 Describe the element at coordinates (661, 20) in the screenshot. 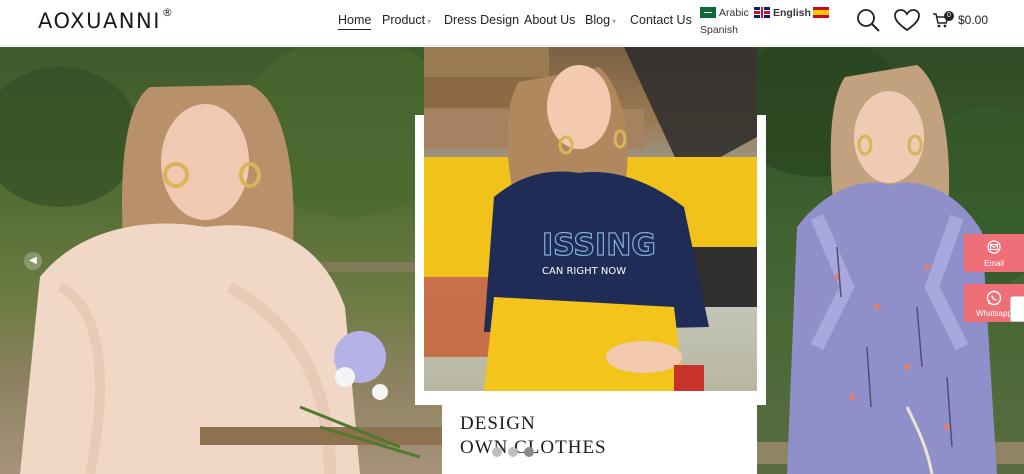

I see `nav-contact: Contact Us` at that location.